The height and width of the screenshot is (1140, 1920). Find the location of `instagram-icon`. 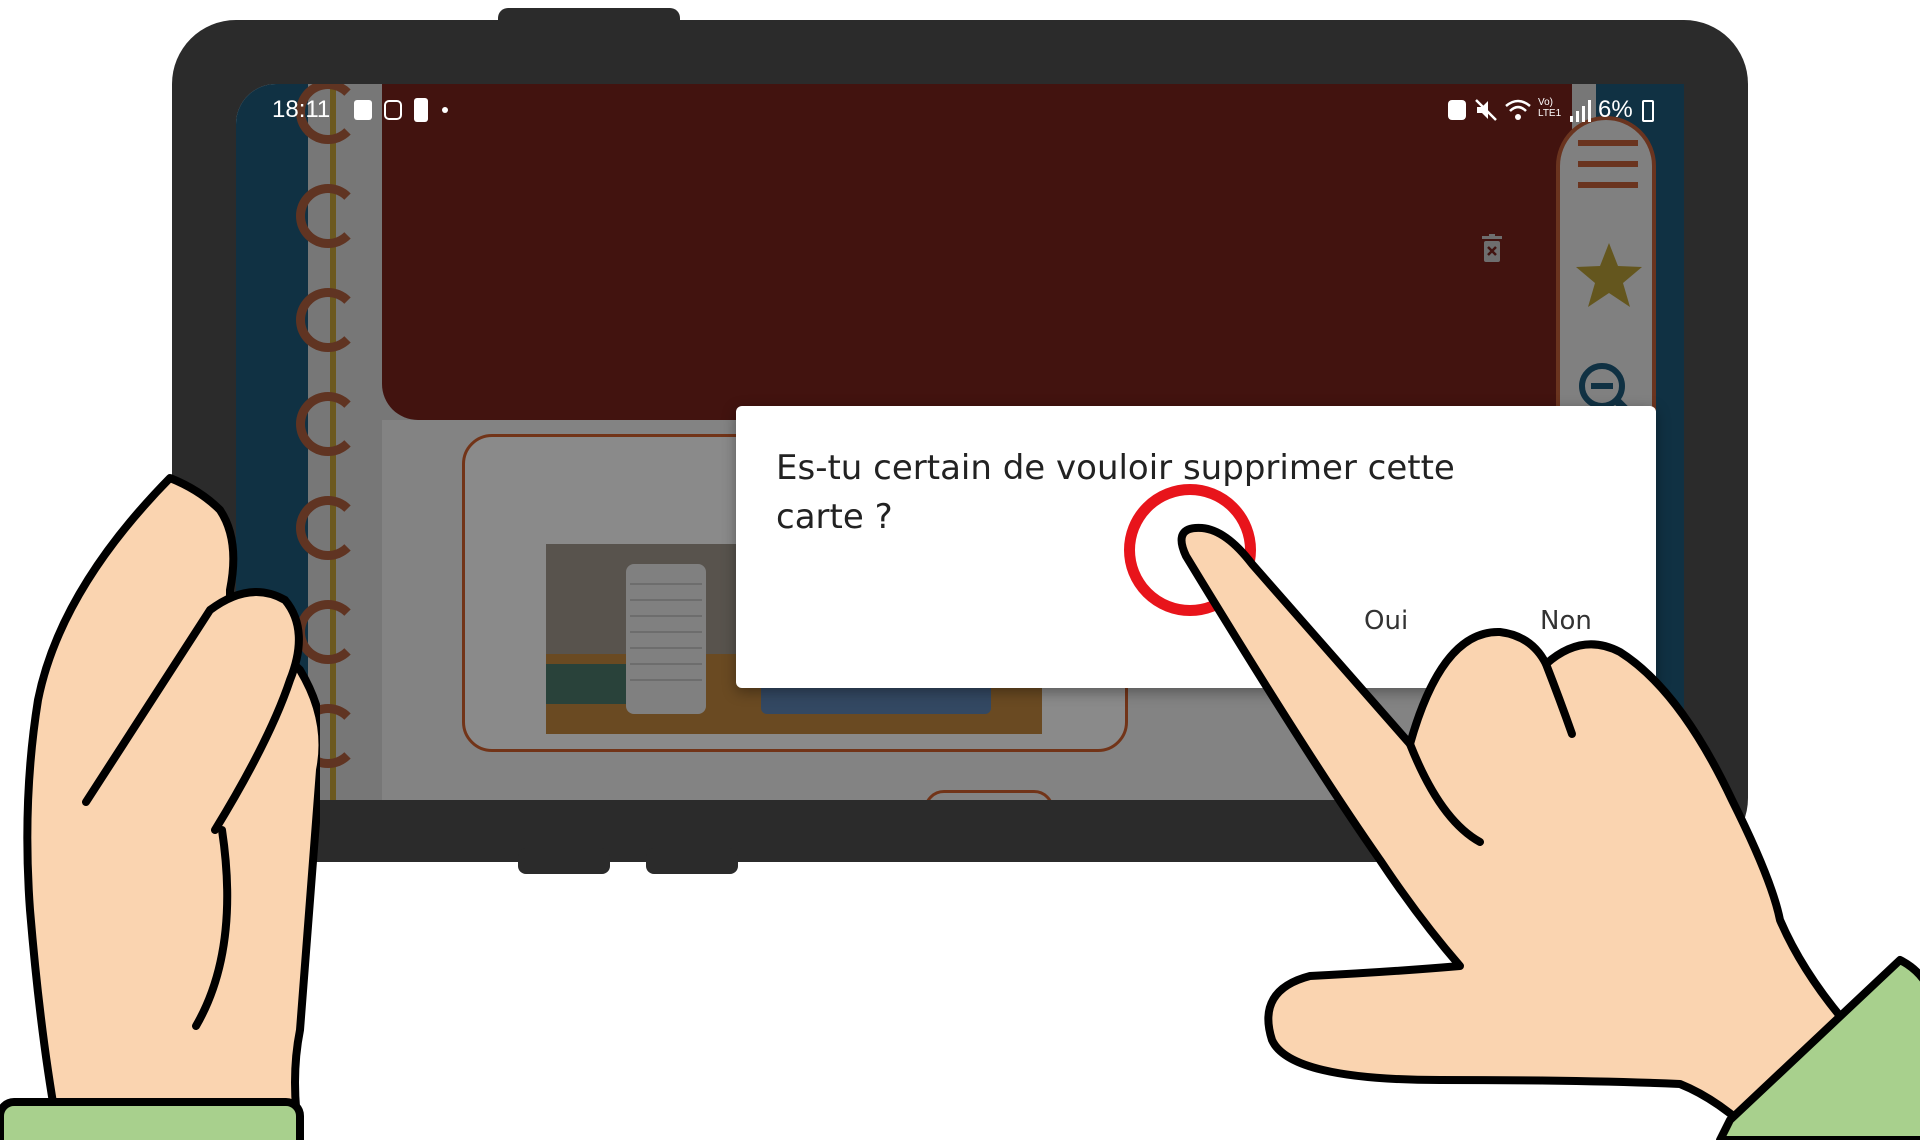

instagram-icon is located at coordinates (393, 110).